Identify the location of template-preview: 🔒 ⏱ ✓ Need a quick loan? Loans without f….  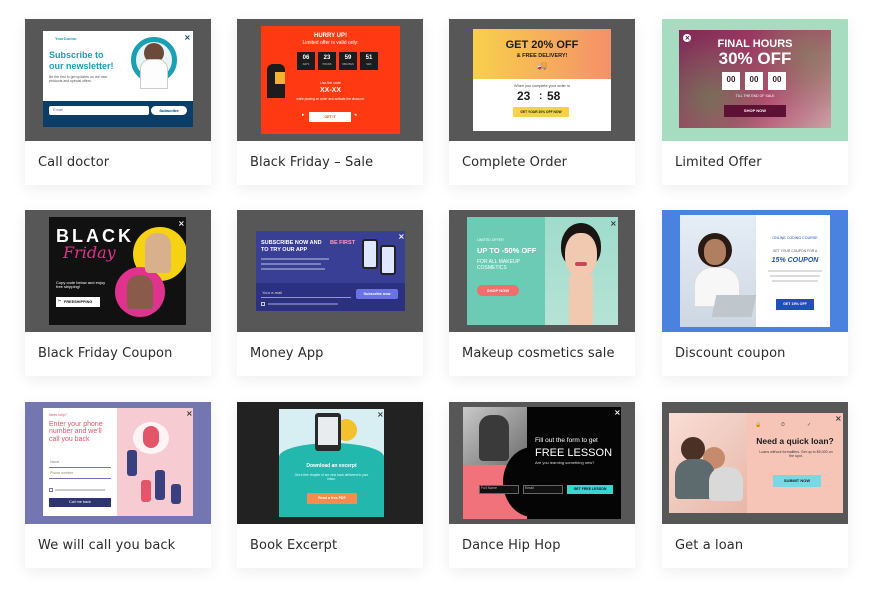
(755, 463).